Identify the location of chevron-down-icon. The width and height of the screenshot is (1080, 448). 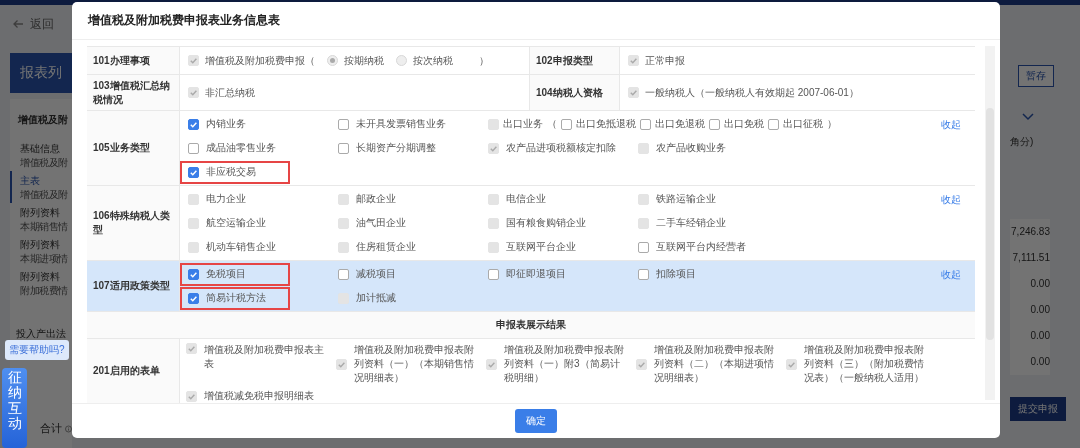
(1028, 117).